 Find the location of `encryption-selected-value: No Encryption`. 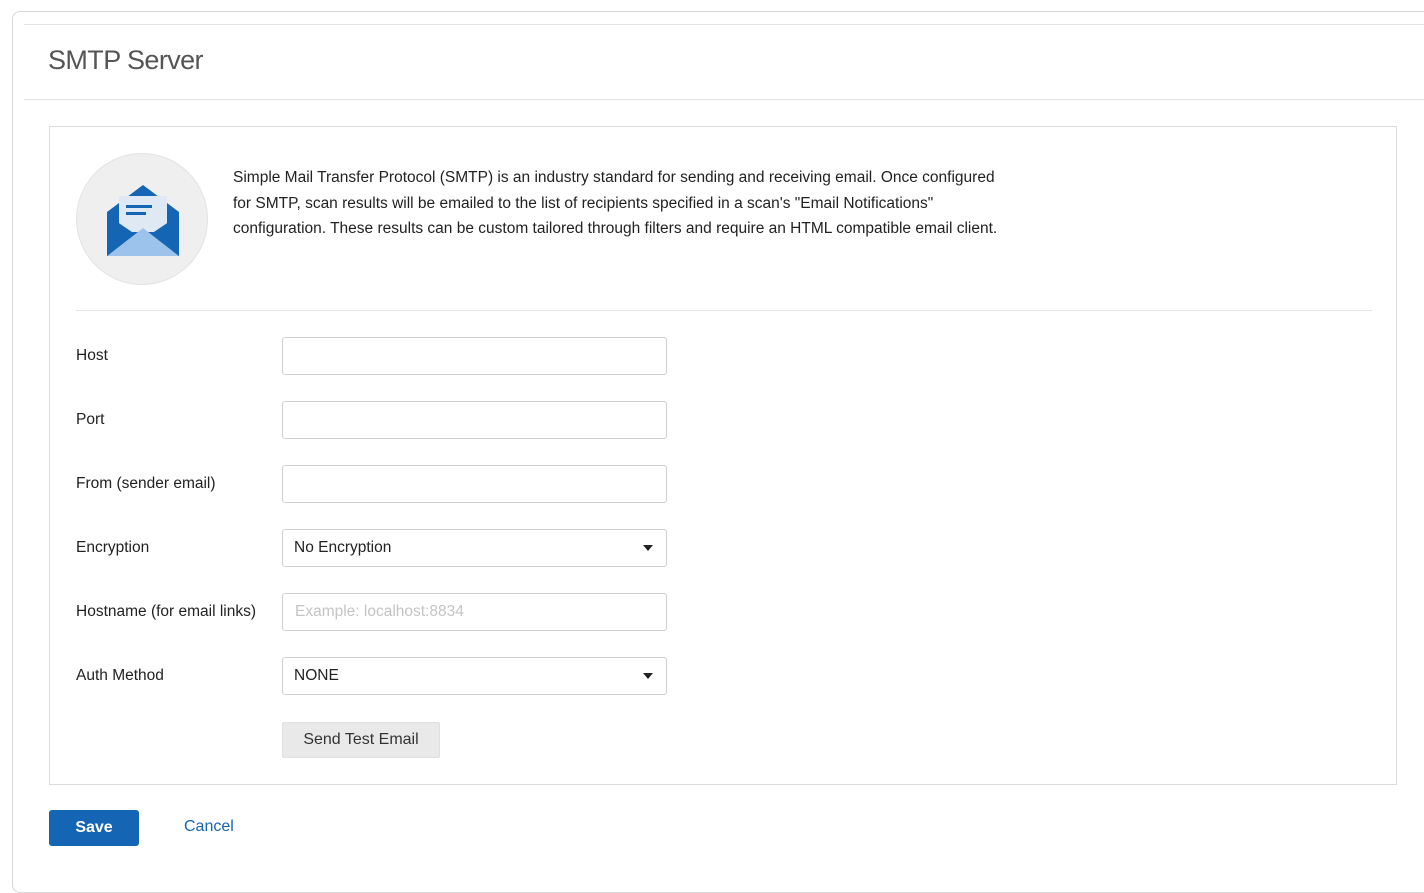

encryption-selected-value: No Encryption is located at coordinates (343, 547).